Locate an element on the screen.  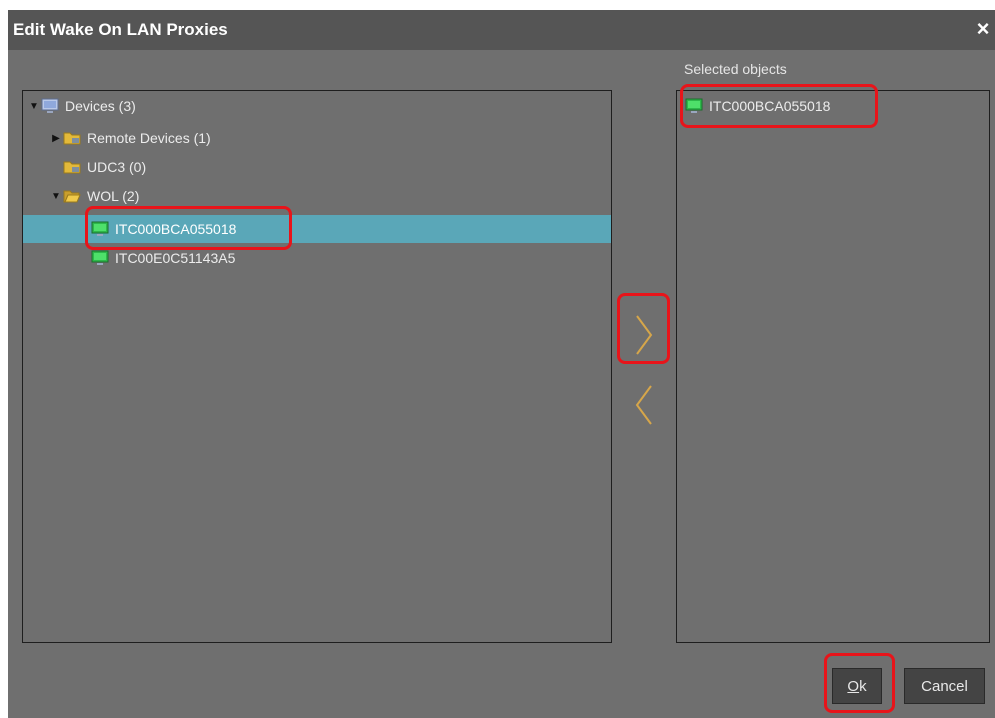
ok-mnemonic: O is located at coordinates (853, 686).